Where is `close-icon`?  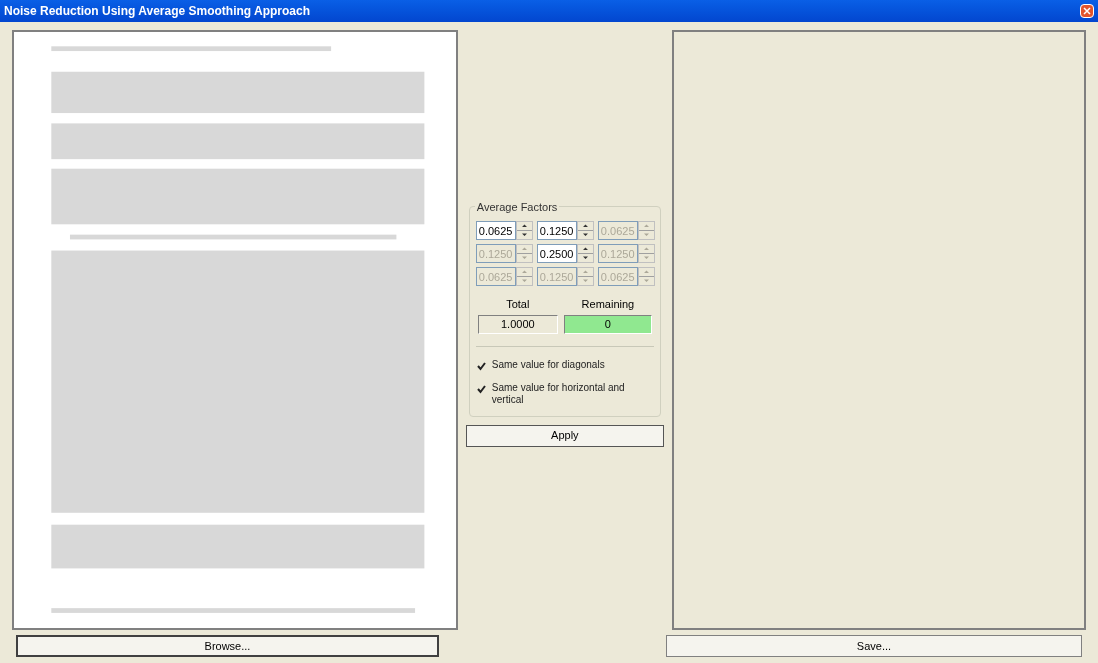
close-icon is located at coordinates (1087, 11).